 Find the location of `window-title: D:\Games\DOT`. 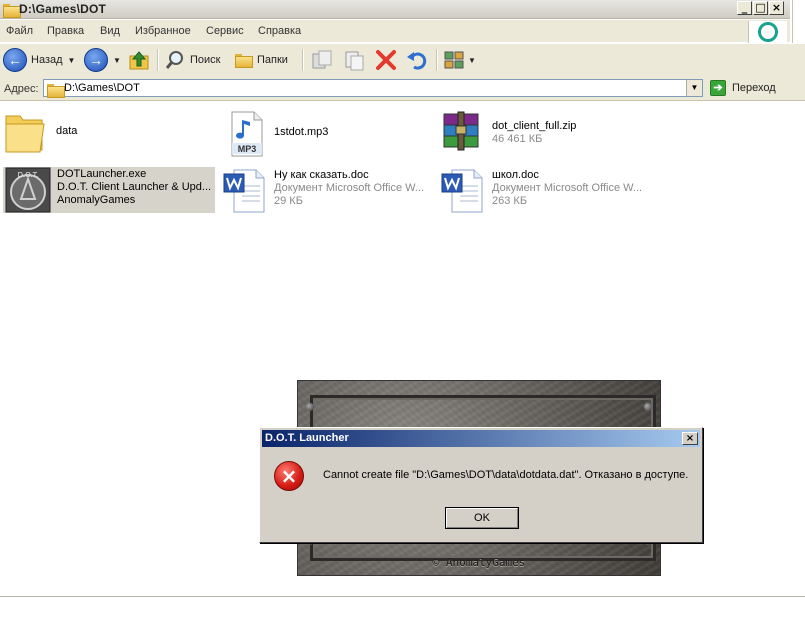

window-title: D:\Games\DOT is located at coordinates (63, 9).